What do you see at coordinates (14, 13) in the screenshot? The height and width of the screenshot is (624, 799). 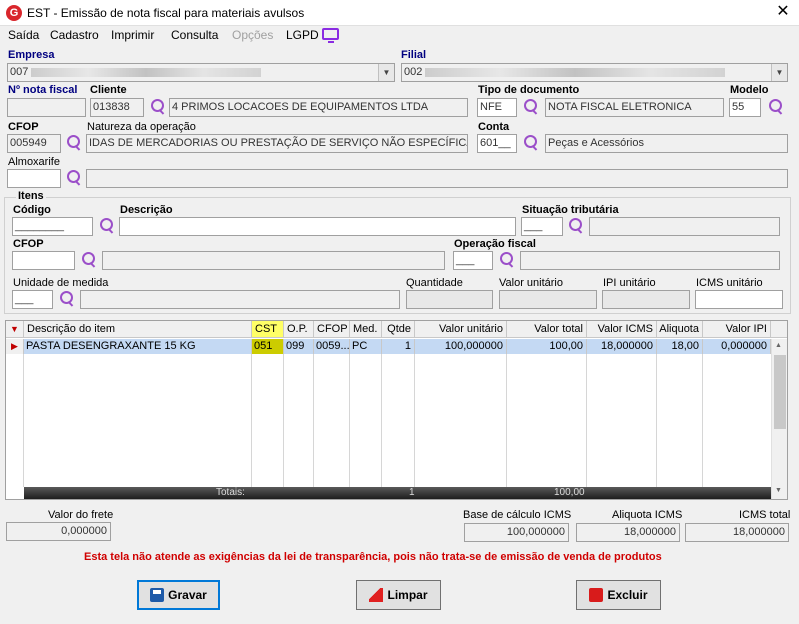 I see `app-logo-icon: G` at bounding box center [14, 13].